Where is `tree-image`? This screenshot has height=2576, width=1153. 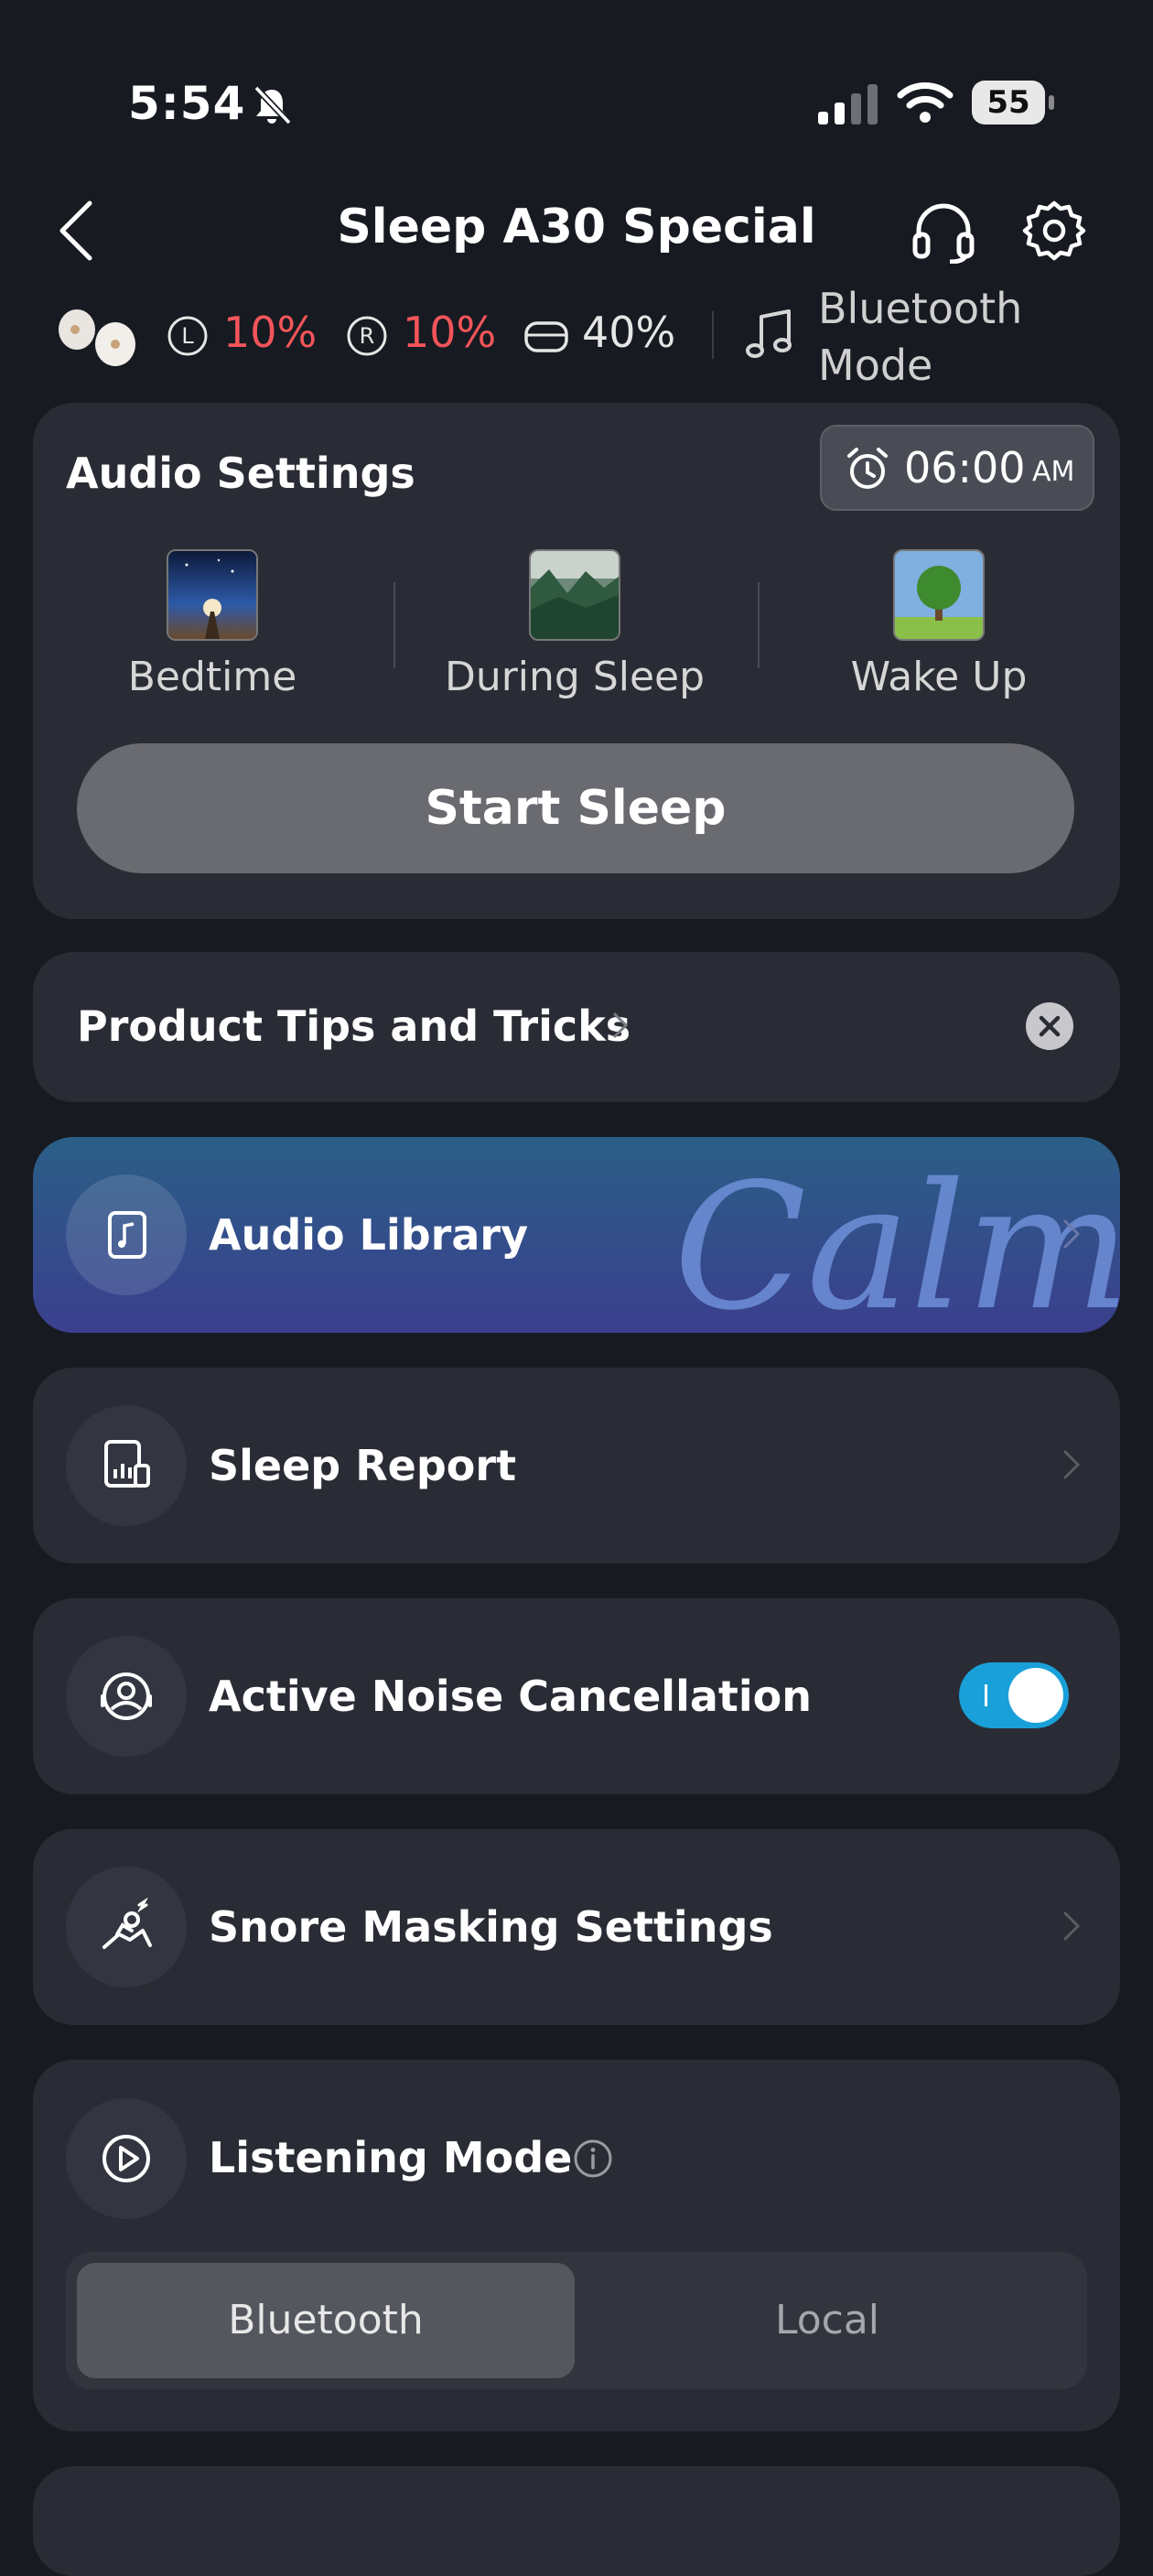 tree-image is located at coordinates (939, 595).